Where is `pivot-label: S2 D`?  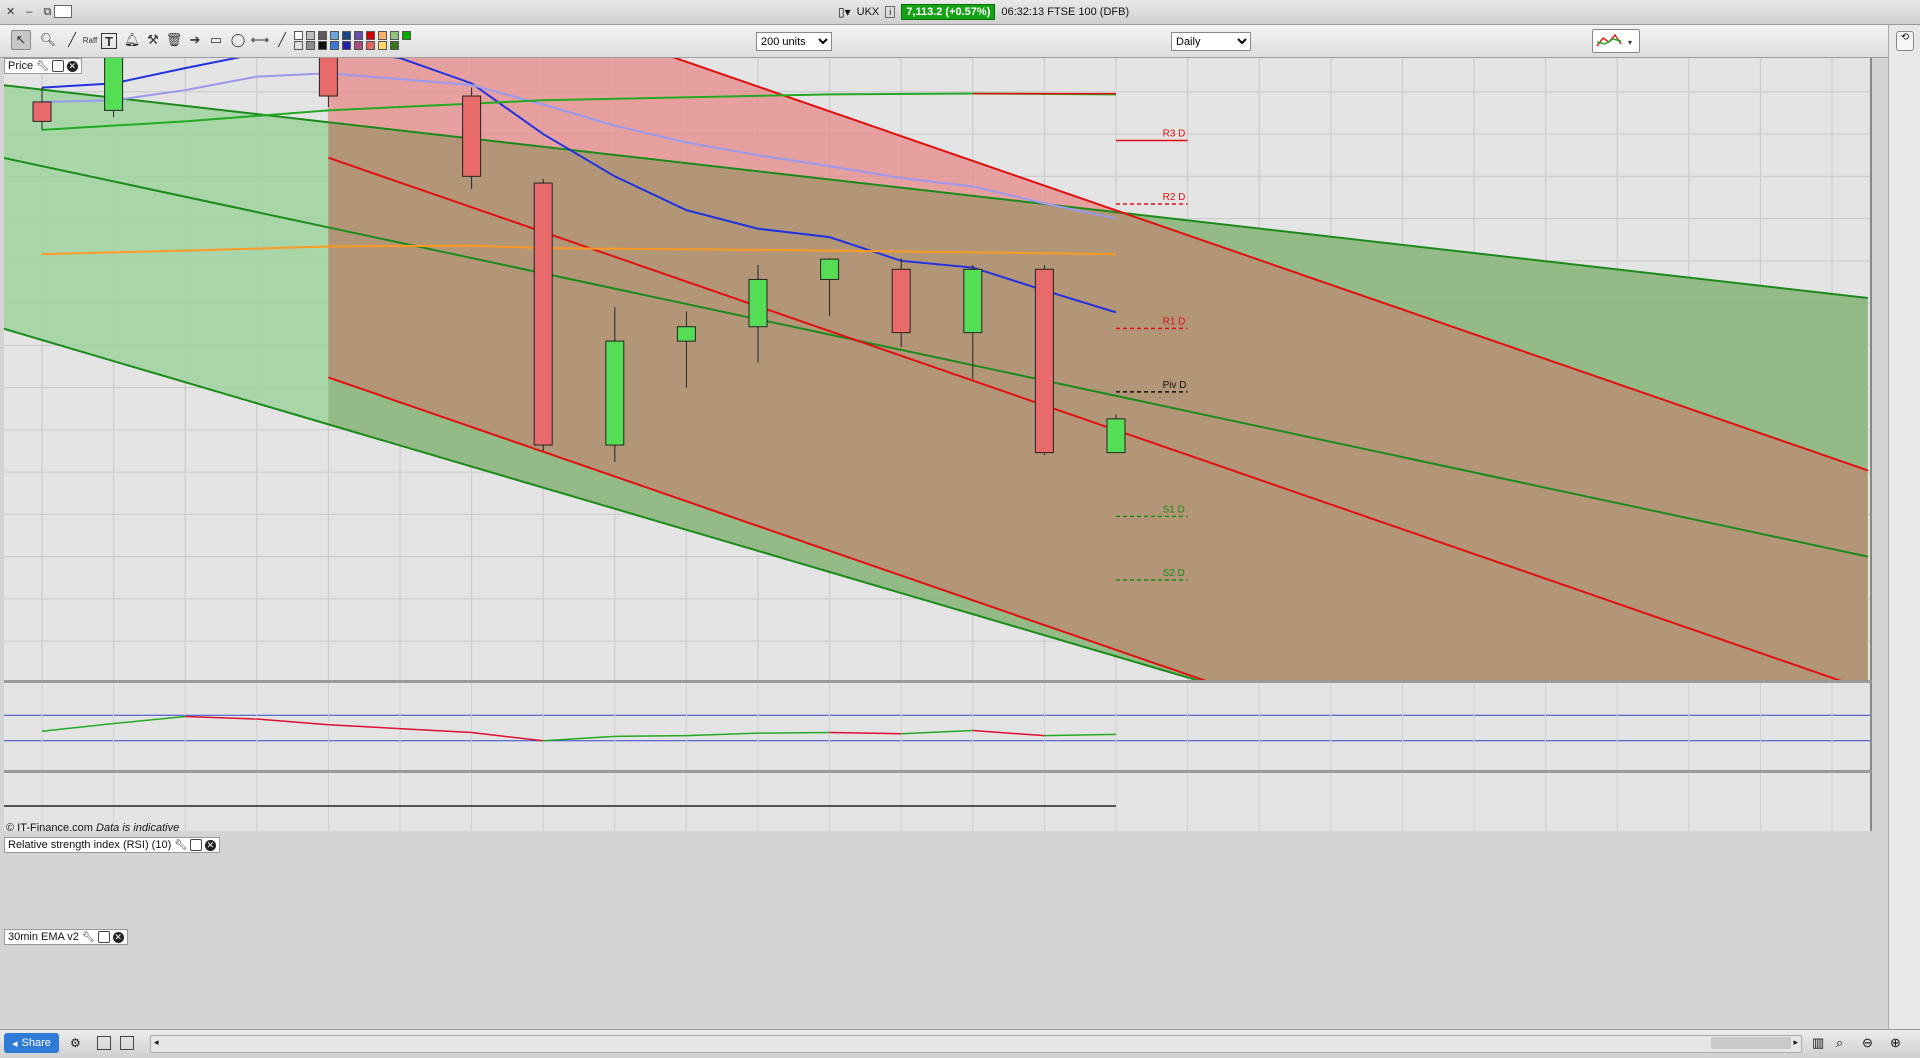
pivot-label: S2 D is located at coordinates (1174, 573).